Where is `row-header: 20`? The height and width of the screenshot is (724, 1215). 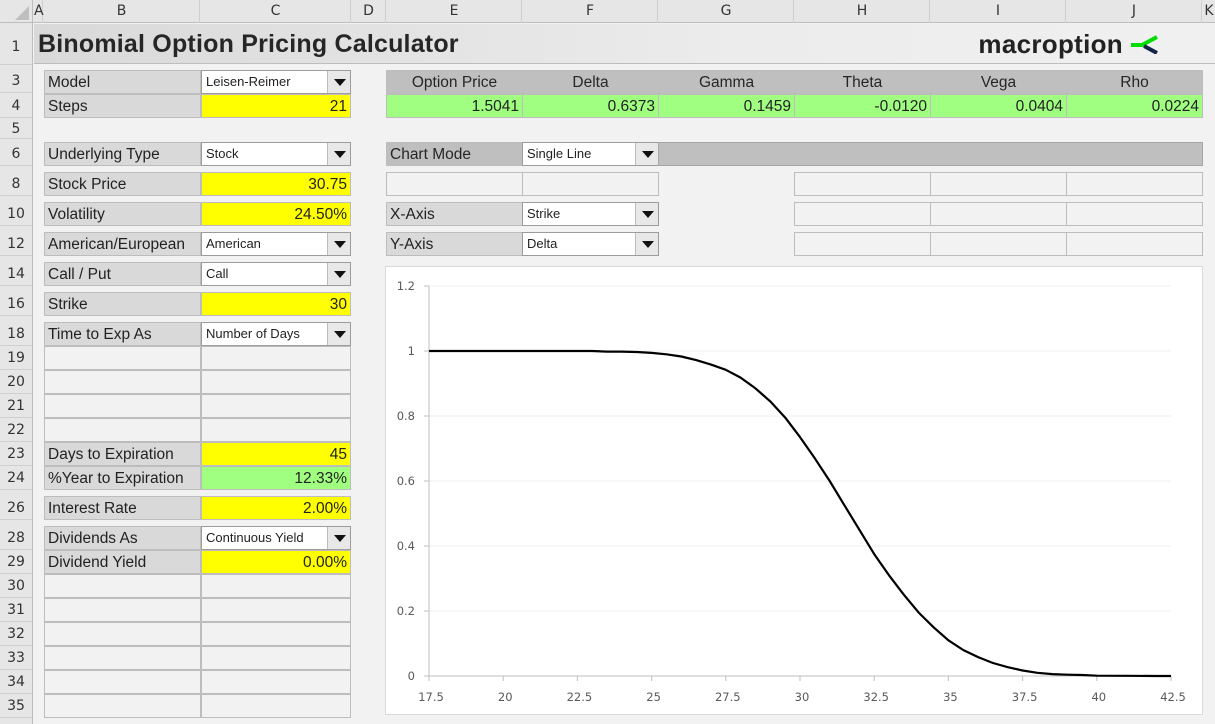
row-header: 20 is located at coordinates (16, 382).